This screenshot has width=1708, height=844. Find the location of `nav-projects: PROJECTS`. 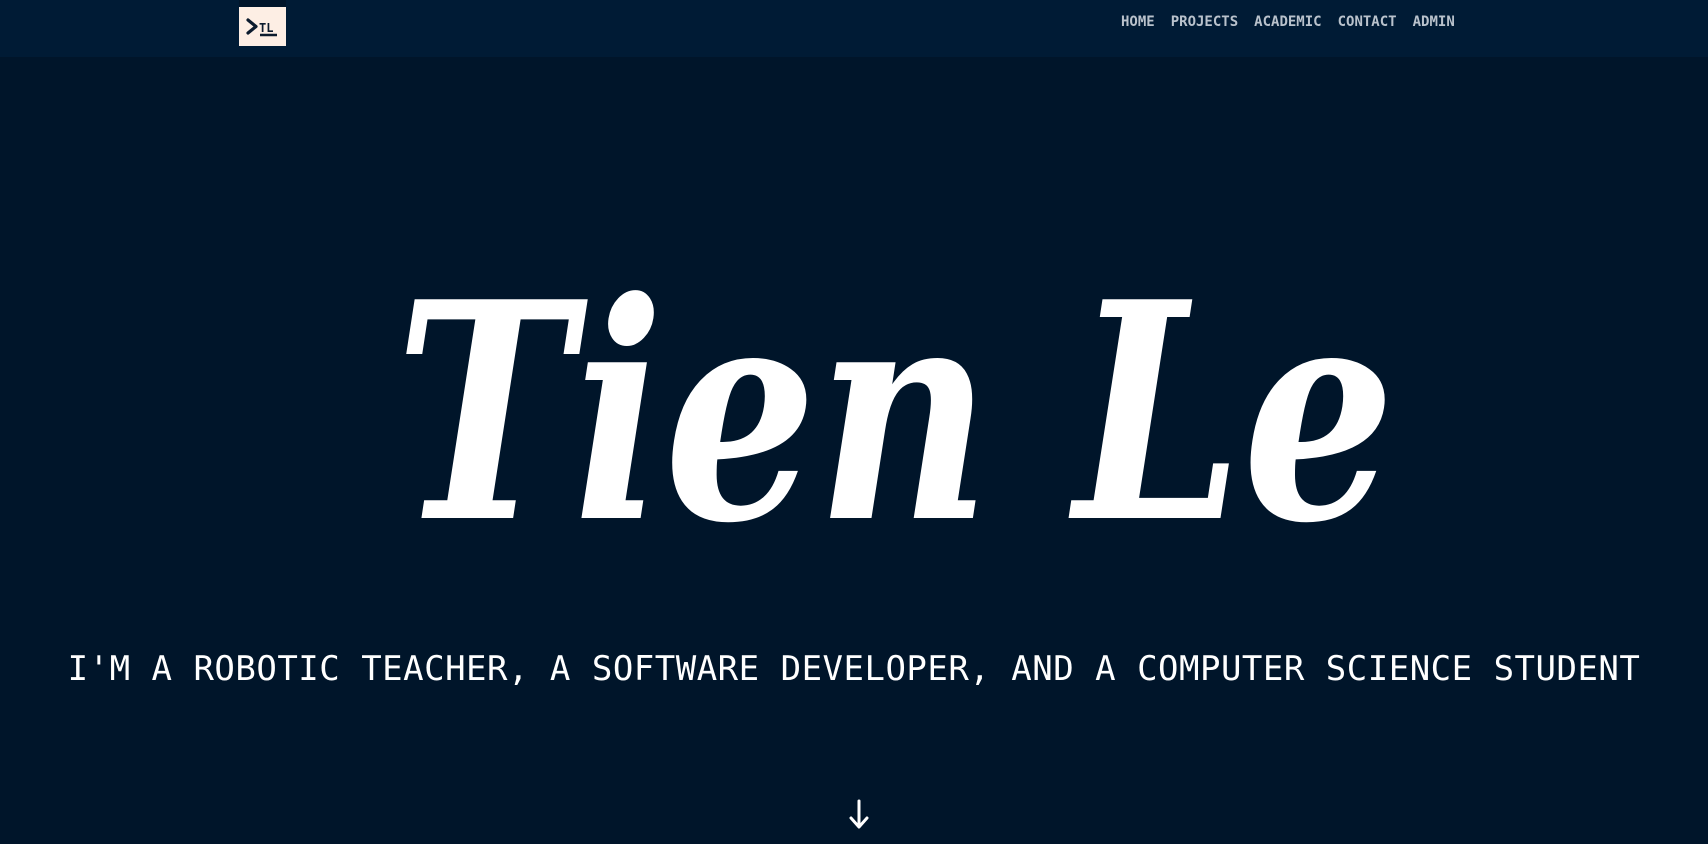

nav-projects: PROJECTS is located at coordinates (1204, 22).